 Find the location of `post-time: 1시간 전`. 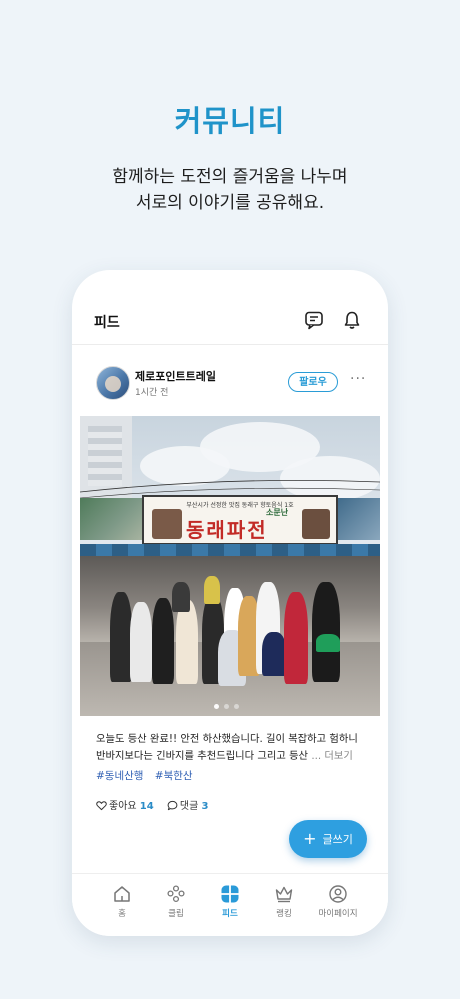

post-time: 1시간 전 is located at coordinates (152, 393).